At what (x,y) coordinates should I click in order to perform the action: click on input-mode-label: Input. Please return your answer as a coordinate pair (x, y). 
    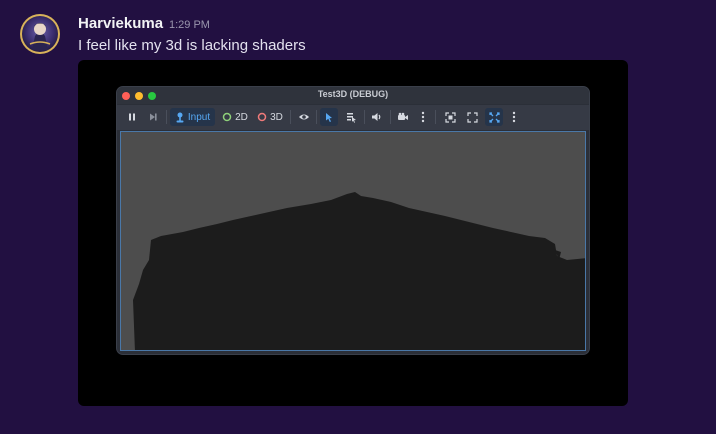
    Looking at the image, I should click on (199, 117).